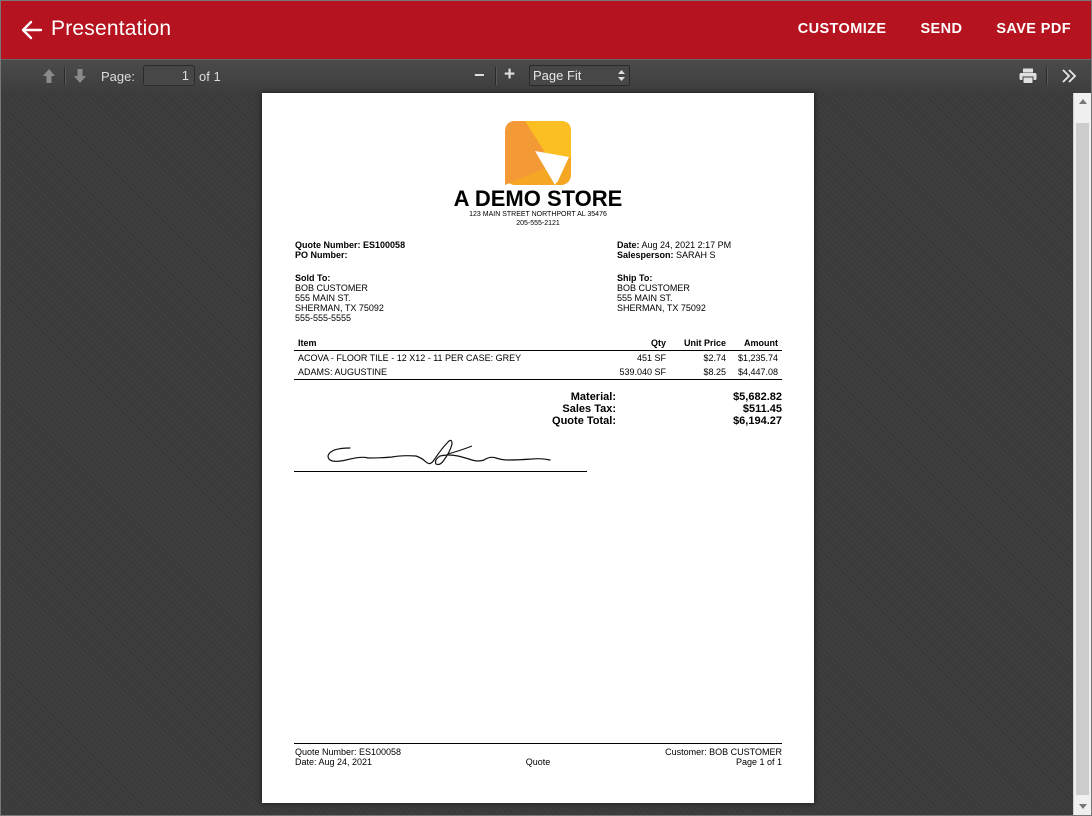 The image size is (1092, 816). What do you see at coordinates (323, 318) in the screenshot?
I see `sold-to-line: 555-555-5555` at bounding box center [323, 318].